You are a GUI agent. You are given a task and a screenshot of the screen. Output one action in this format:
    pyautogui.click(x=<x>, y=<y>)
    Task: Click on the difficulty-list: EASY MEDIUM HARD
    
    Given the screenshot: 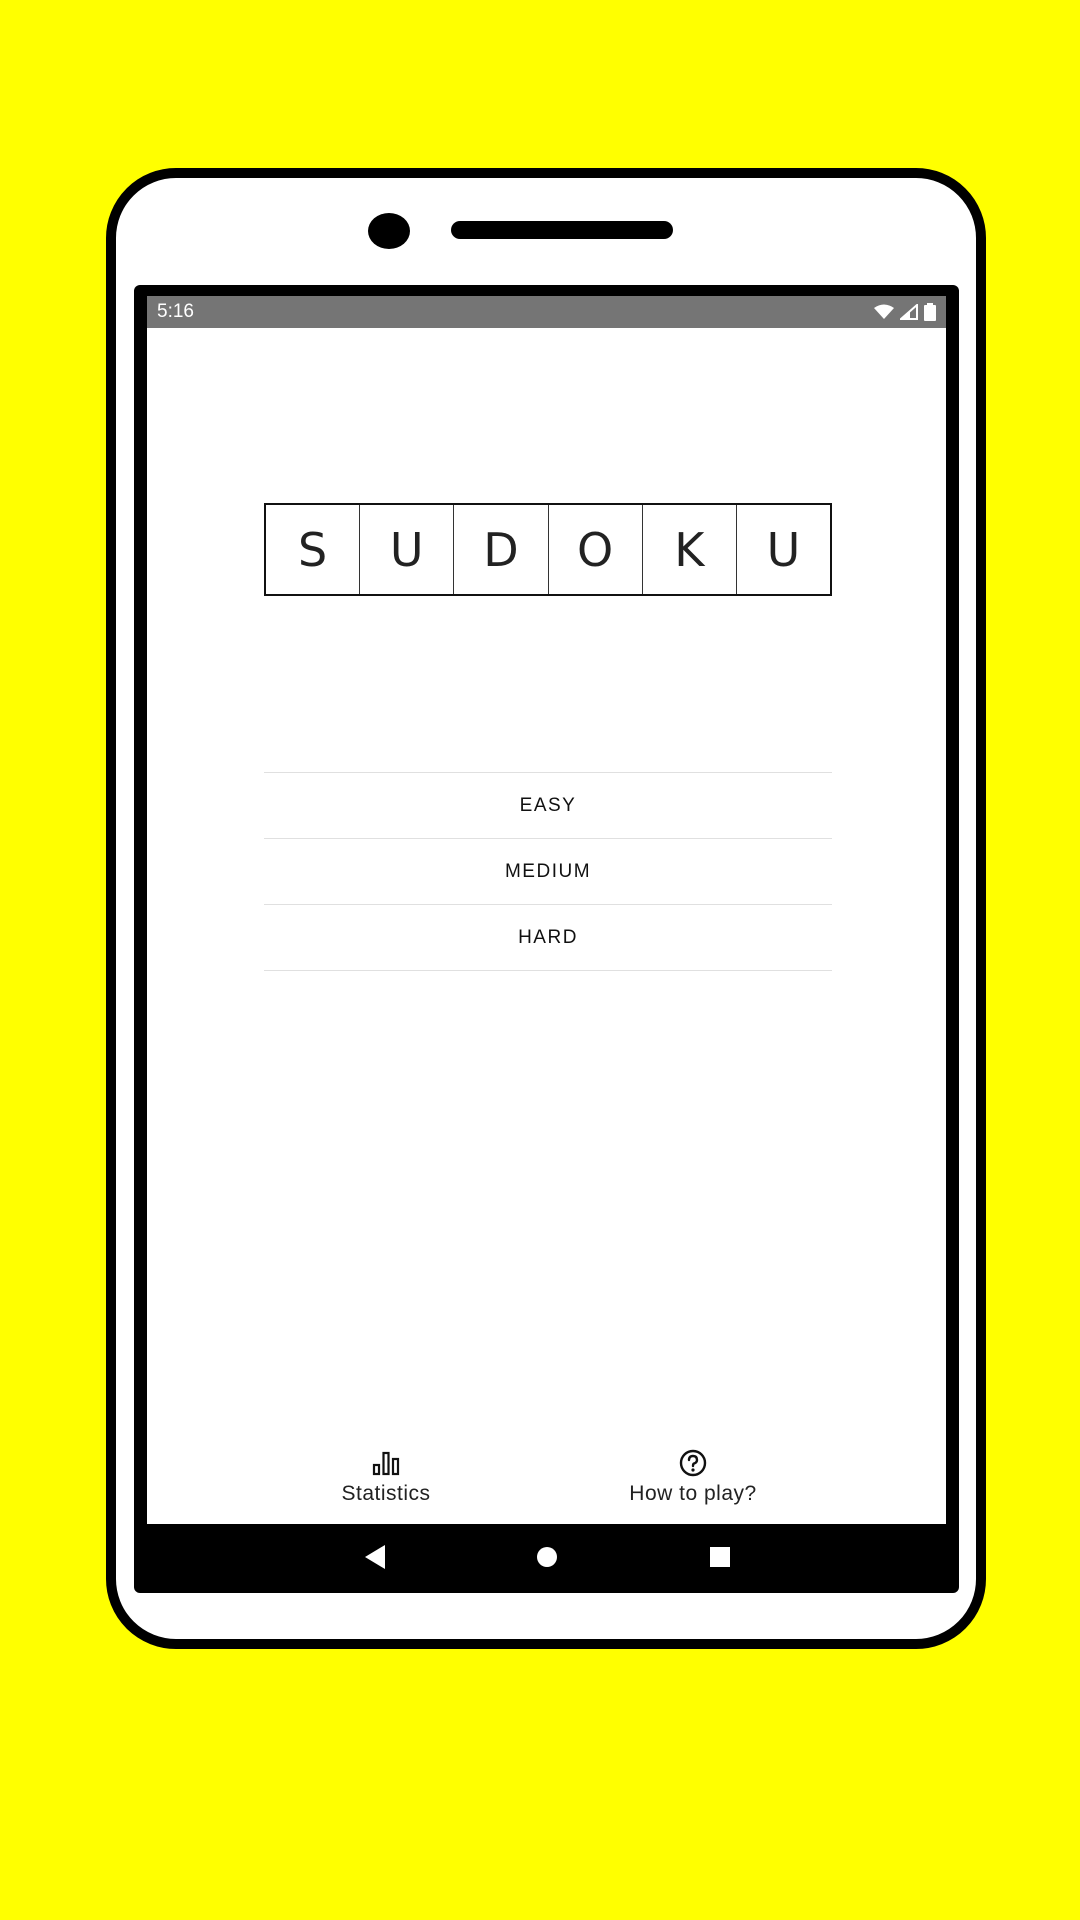 What is the action you would take?
    pyautogui.click(x=548, y=871)
    